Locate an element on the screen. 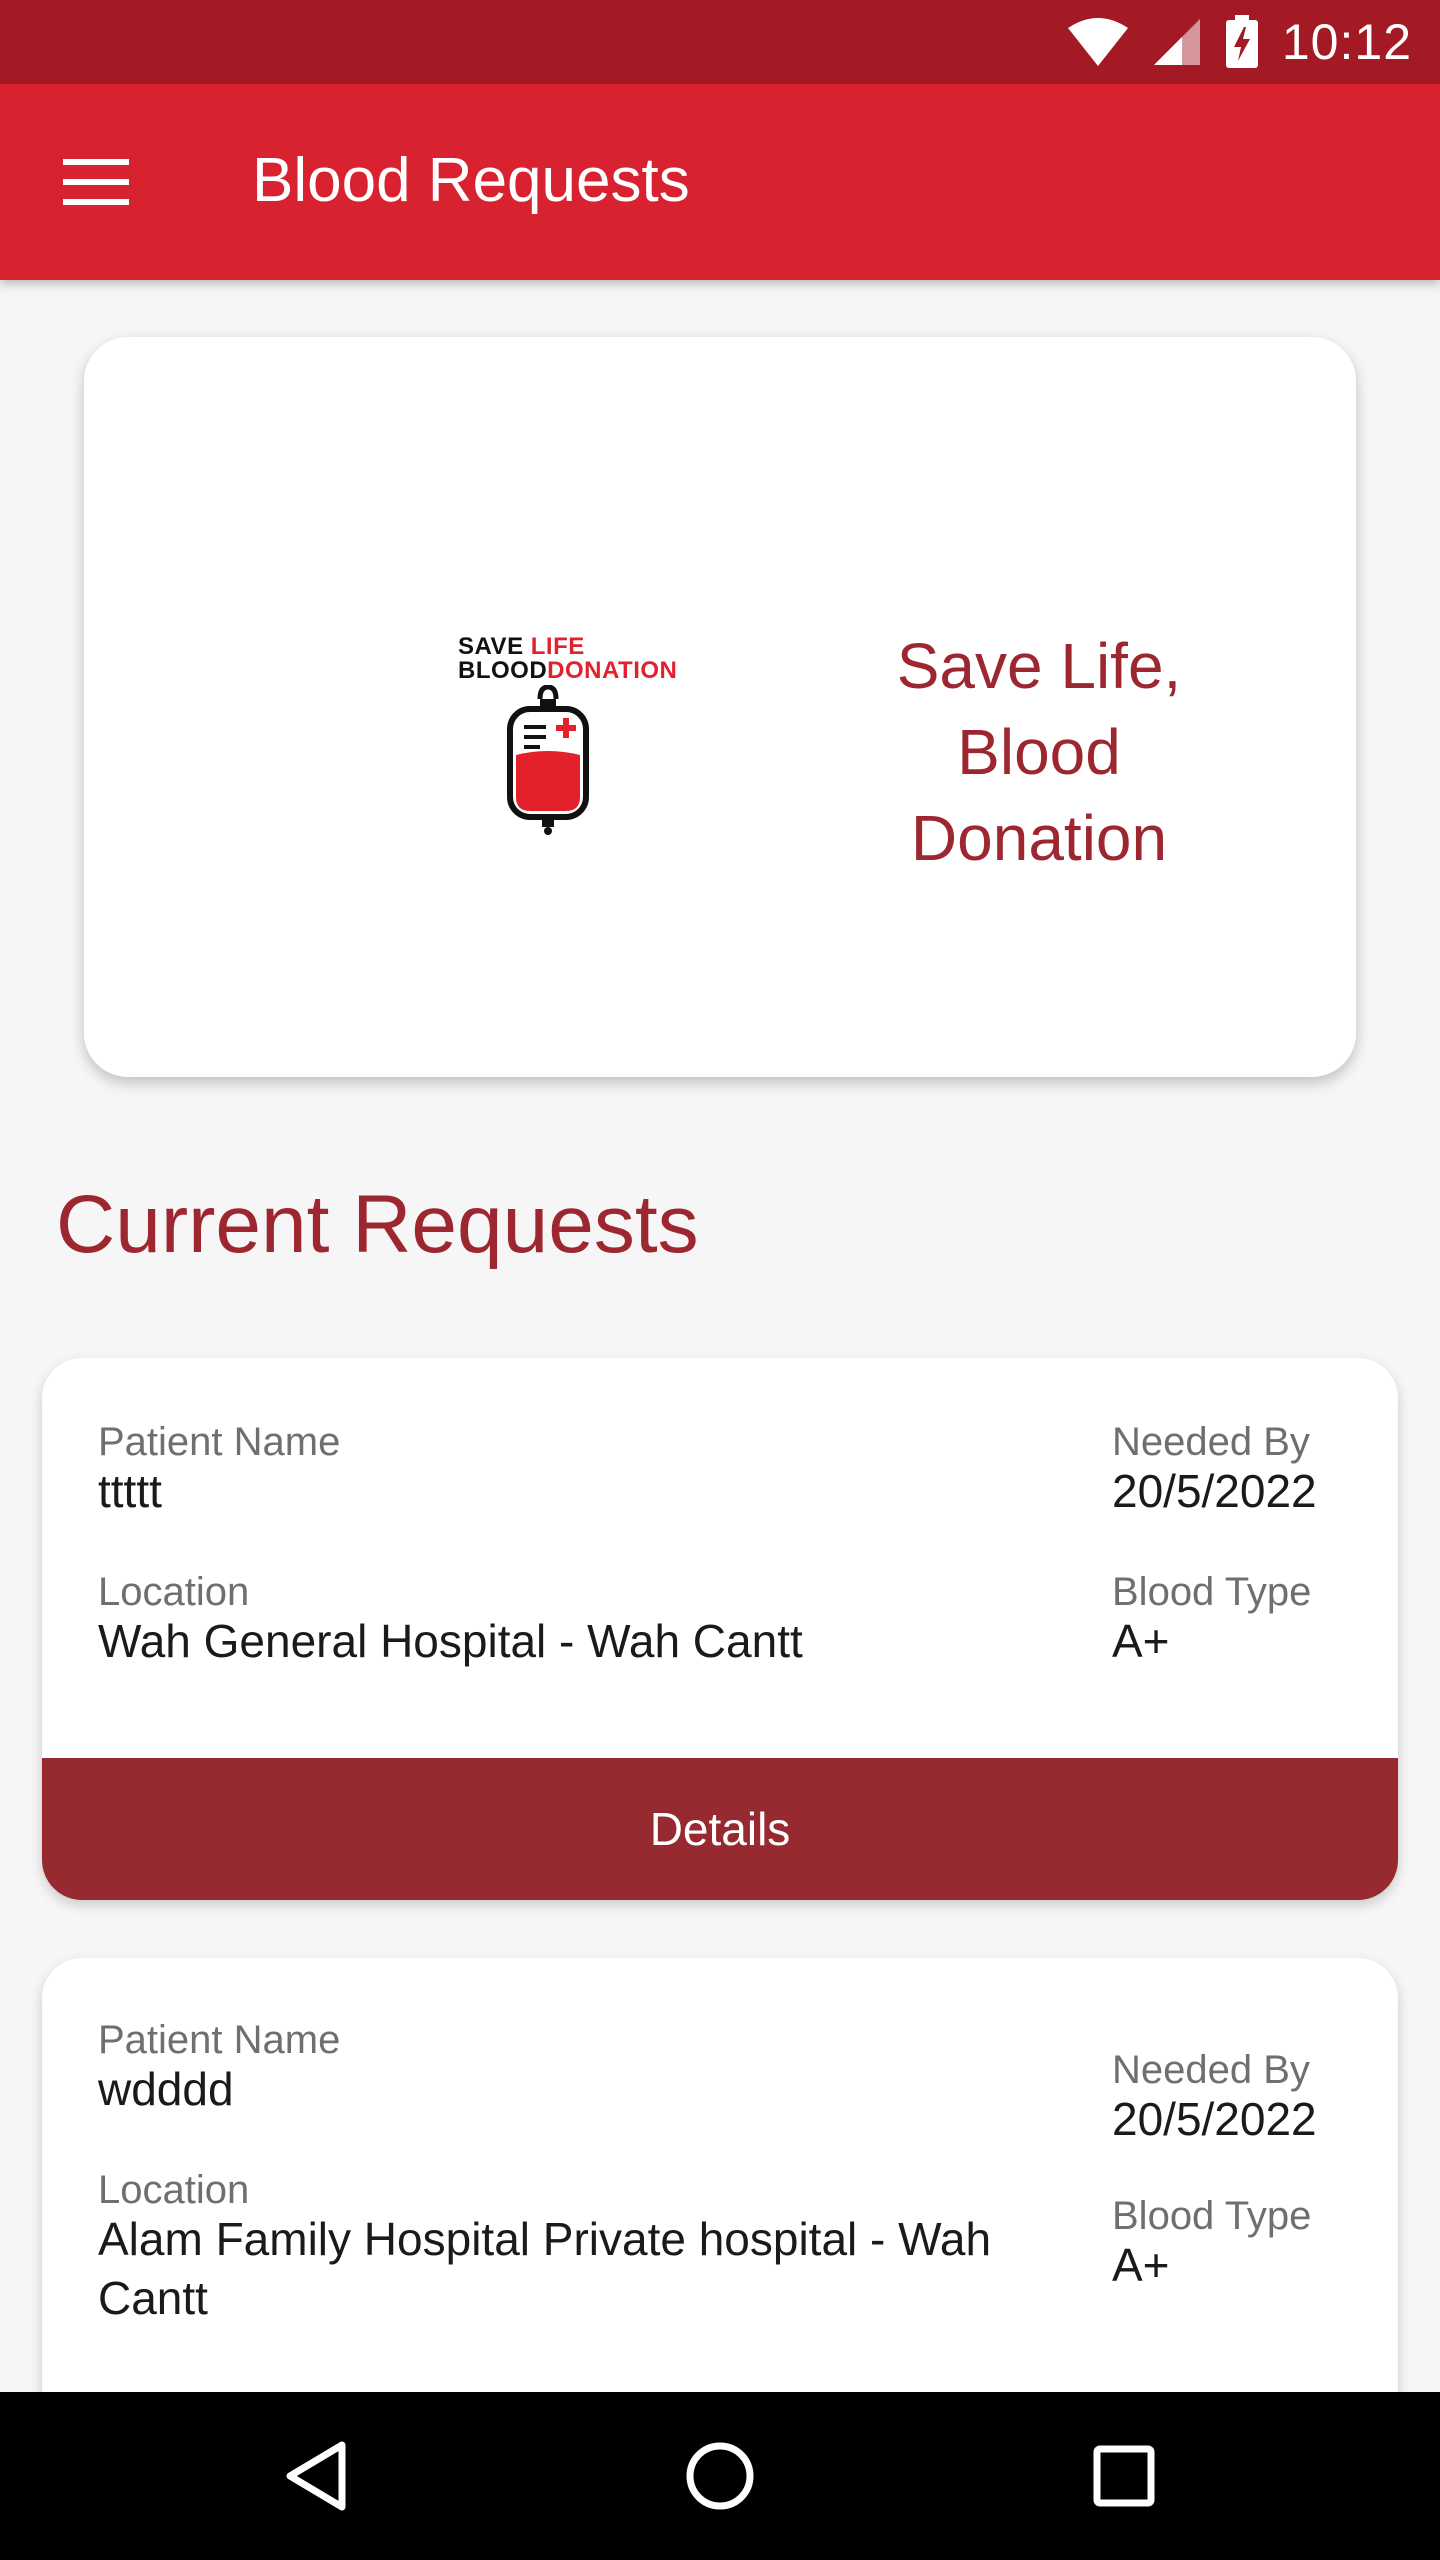 The image size is (1440, 2560). menu-button is located at coordinates (96, 182).